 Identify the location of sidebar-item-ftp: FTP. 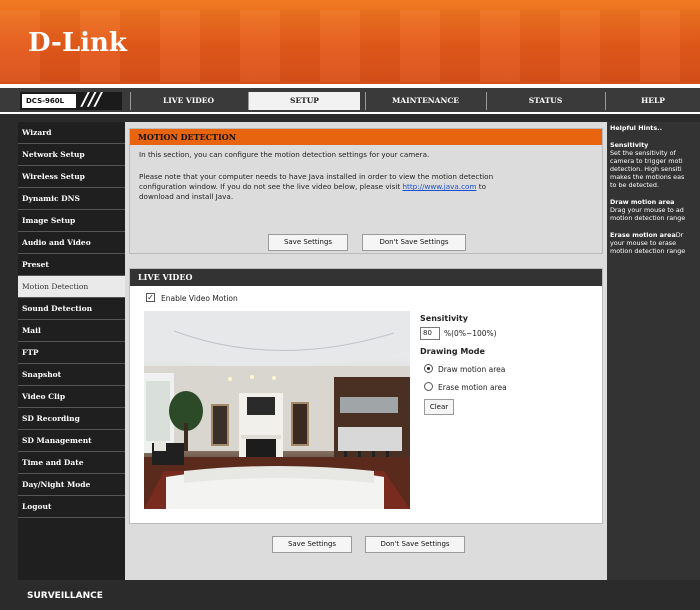
(71, 353).